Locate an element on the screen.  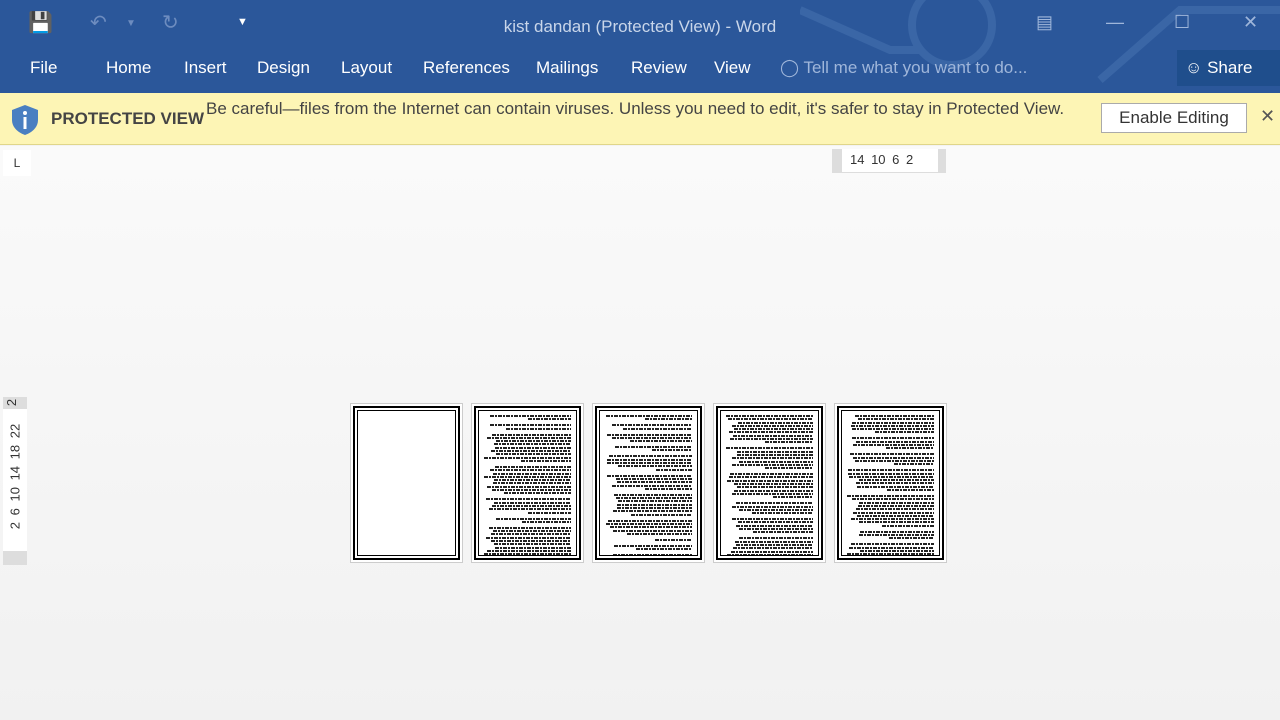
tab-design: Design is located at coordinates (283, 68).